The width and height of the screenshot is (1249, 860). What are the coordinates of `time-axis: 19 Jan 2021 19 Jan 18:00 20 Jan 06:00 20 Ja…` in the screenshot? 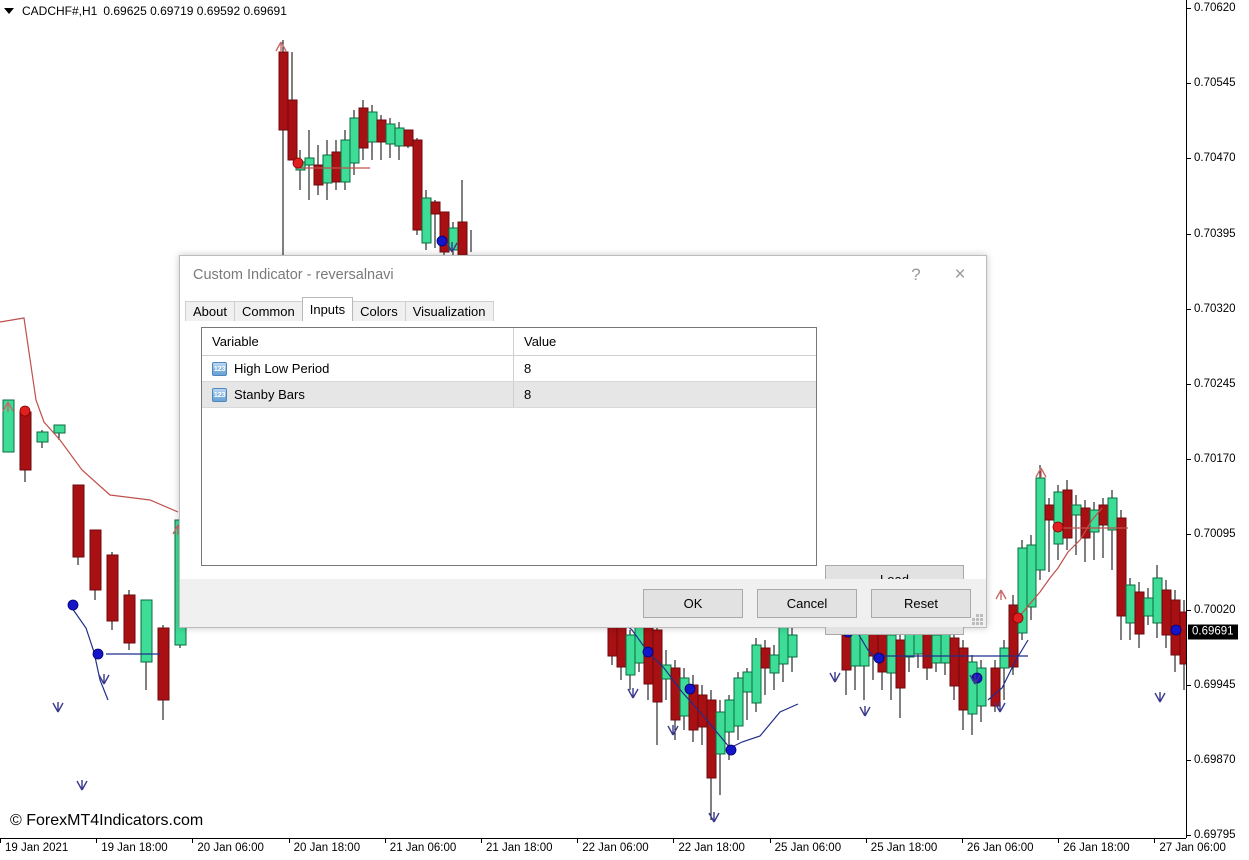 It's located at (613, 849).